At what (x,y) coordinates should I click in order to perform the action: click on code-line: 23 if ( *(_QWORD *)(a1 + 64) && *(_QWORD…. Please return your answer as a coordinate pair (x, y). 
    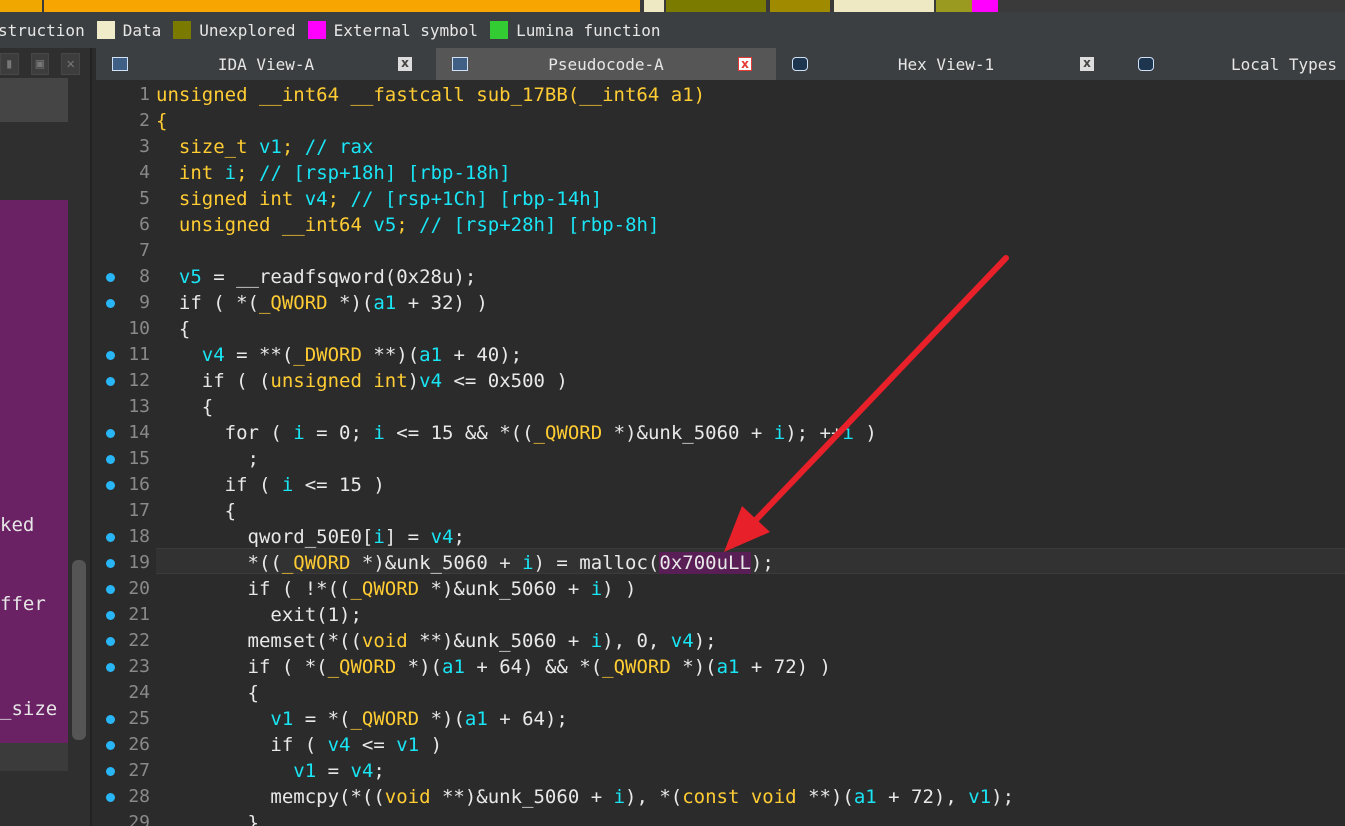
    Looking at the image, I should click on (720, 667).